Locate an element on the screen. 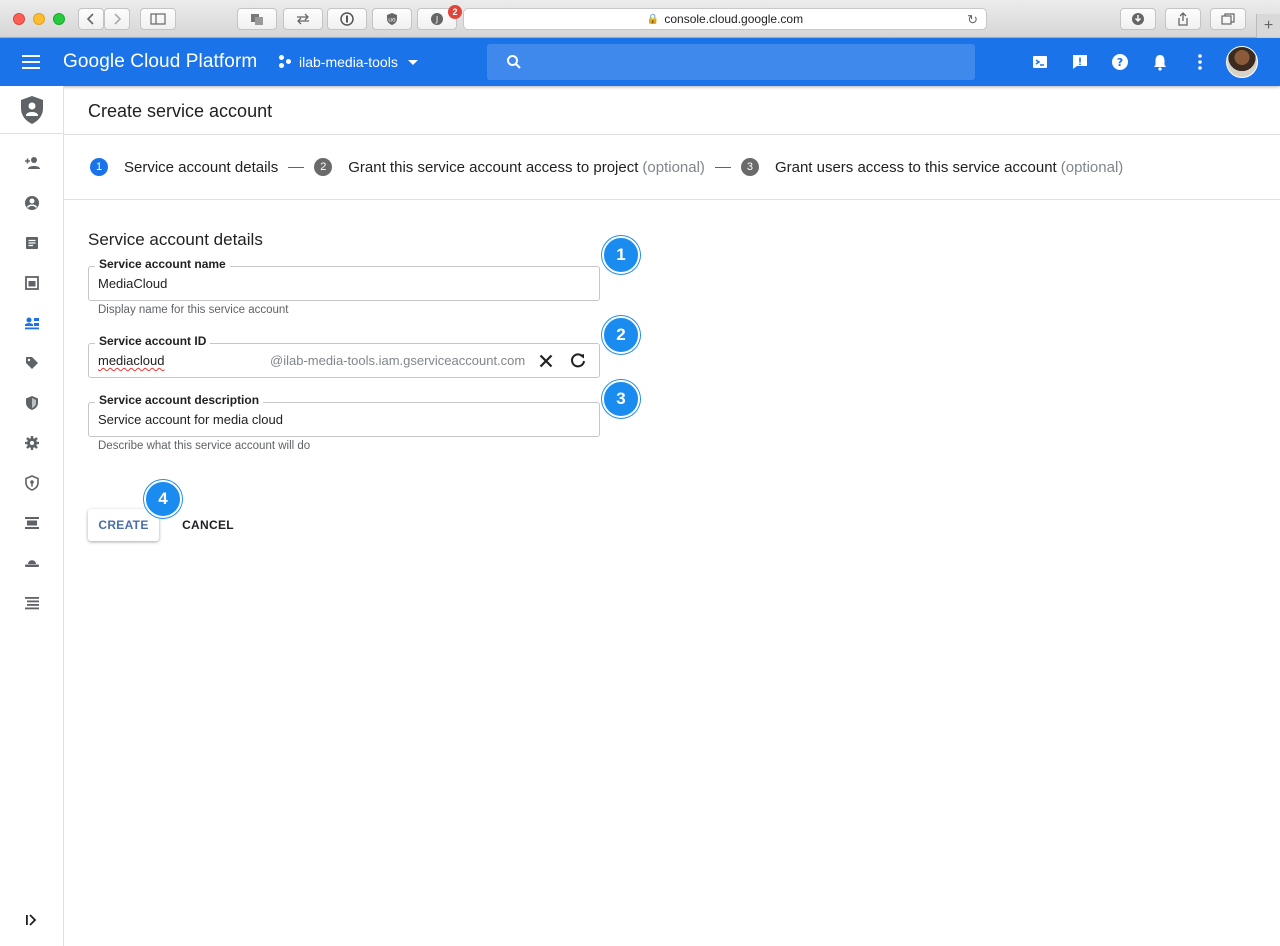 The height and width of the screenshot is (946, 1280). 1password-icon is located at coordinates (347, 19).